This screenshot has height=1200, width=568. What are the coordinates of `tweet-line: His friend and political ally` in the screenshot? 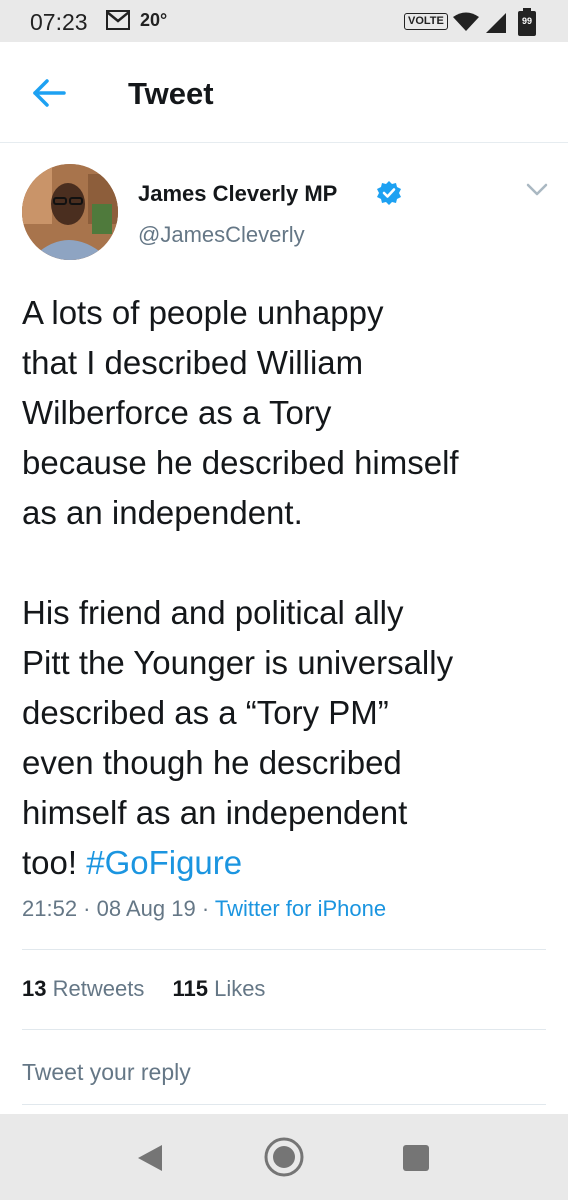 It's located at (213, 612).